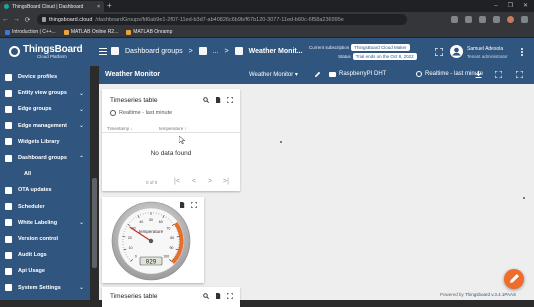  What do you see at coordinates (478, 74) in the screenshot?
I see `download-icon` at bounding box center [478, 74].